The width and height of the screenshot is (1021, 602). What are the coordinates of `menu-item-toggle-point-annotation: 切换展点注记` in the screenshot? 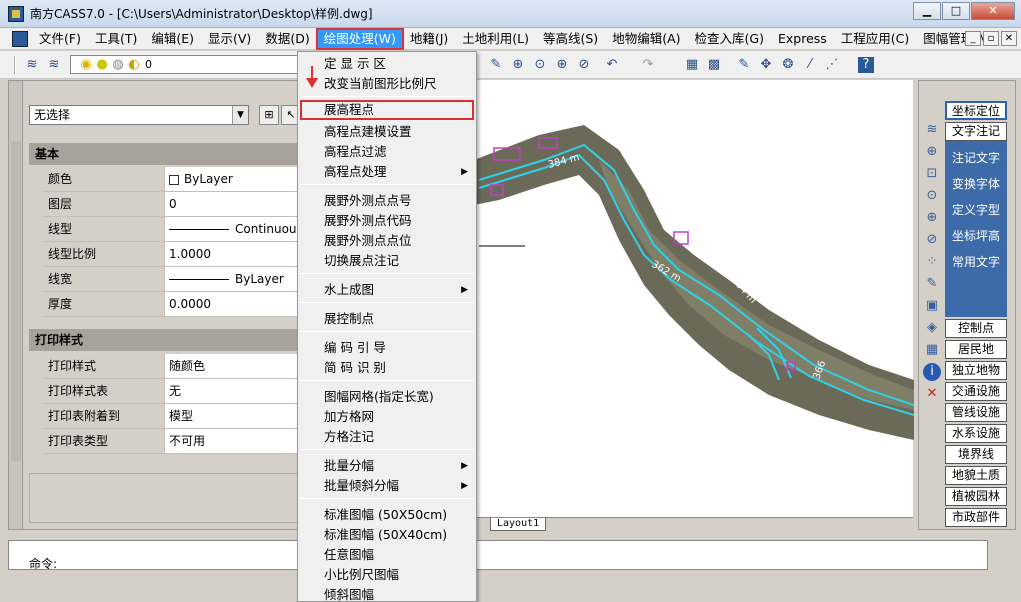 It's located at (387, 261).